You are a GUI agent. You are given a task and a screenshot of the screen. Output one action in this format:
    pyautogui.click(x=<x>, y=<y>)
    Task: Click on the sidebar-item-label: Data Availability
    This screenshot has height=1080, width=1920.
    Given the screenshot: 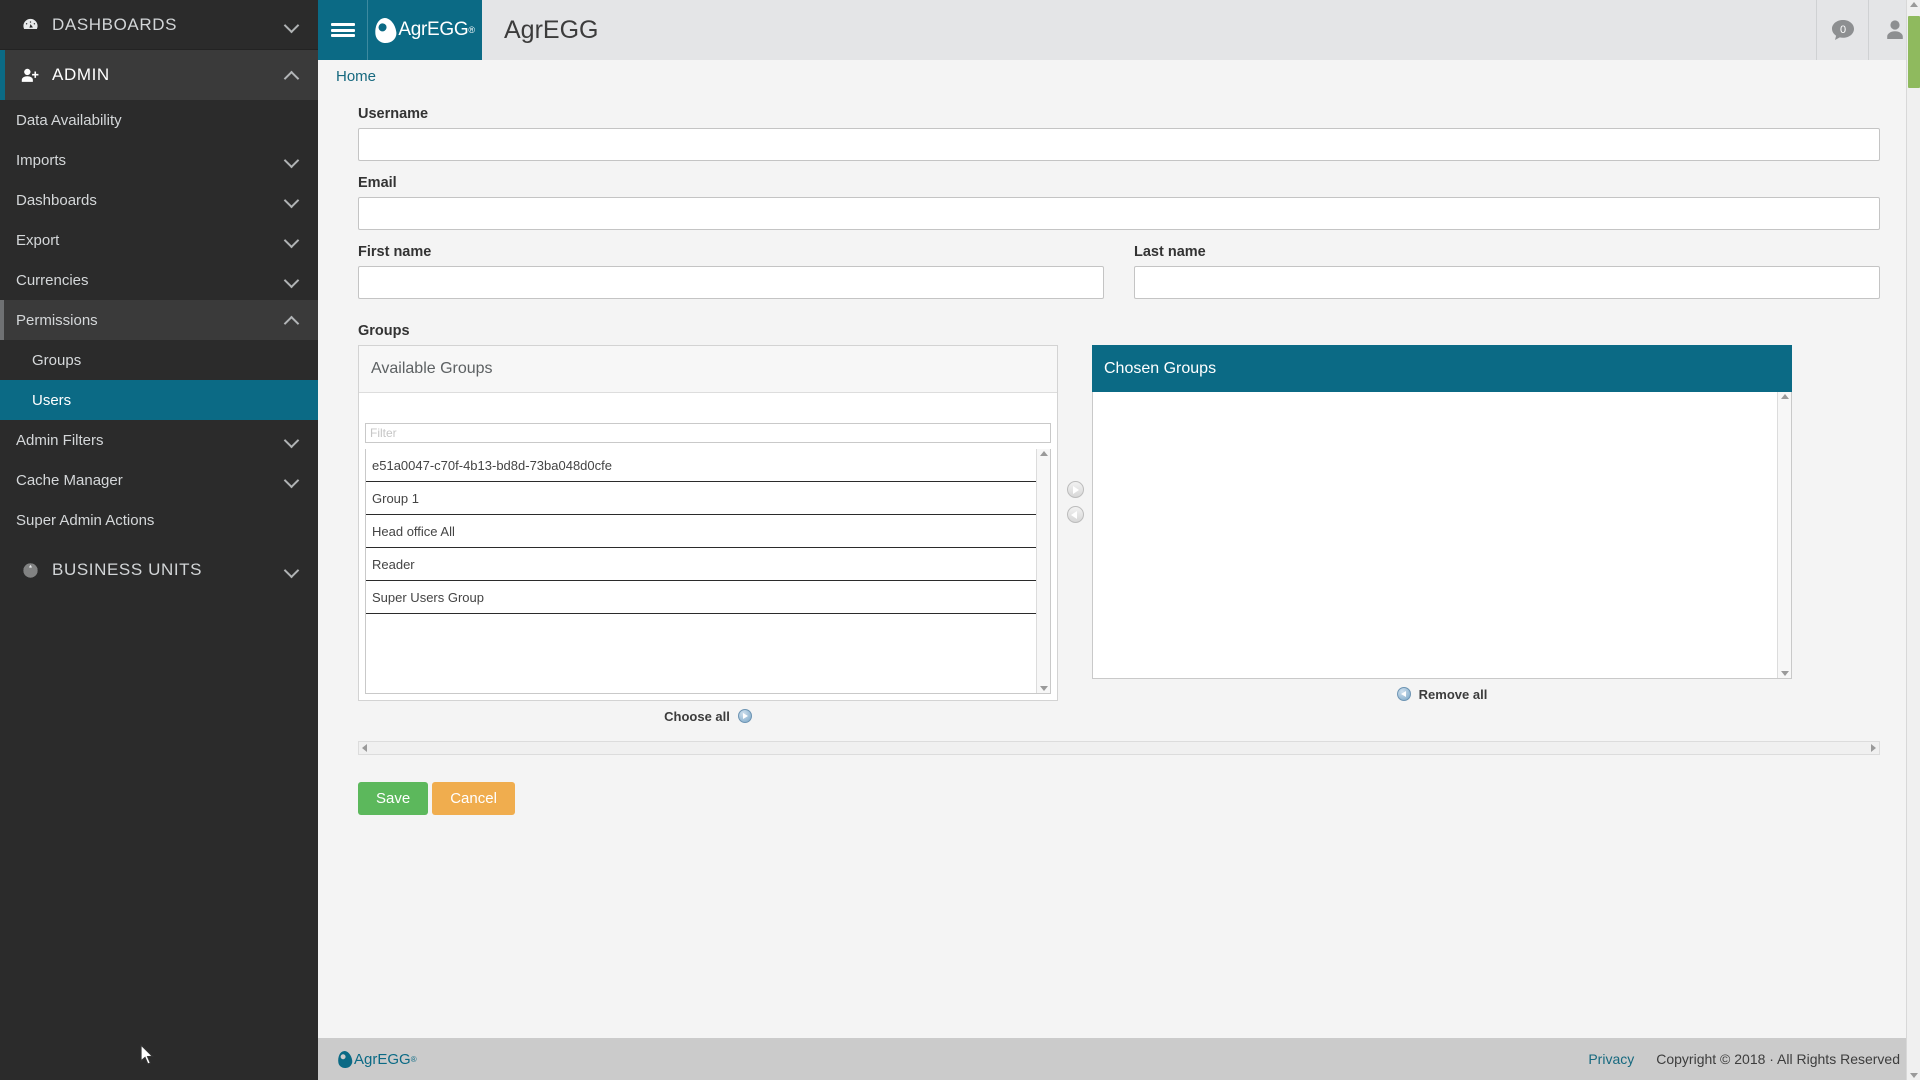 What is the action you would take?
    pyautogui.click(x=69, y=120)
    